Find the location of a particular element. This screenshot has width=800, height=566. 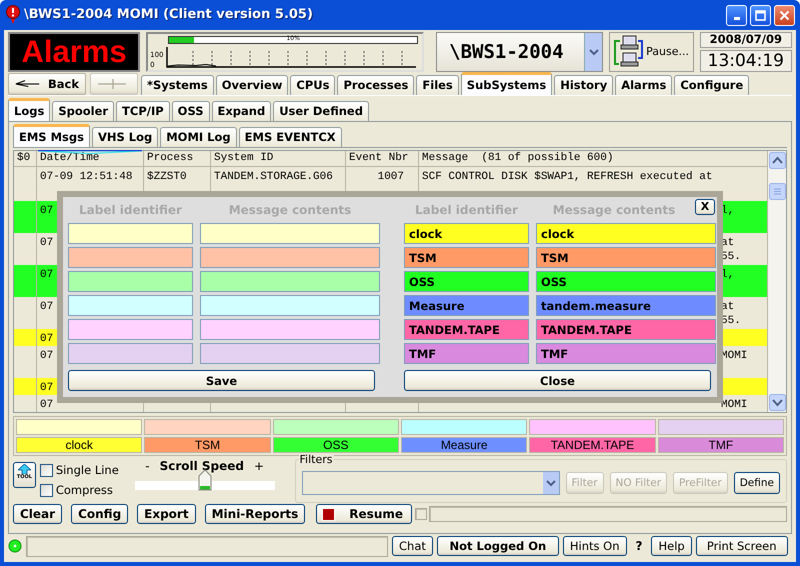

login-button: Not Logged On is located at coordinates (497, 546).